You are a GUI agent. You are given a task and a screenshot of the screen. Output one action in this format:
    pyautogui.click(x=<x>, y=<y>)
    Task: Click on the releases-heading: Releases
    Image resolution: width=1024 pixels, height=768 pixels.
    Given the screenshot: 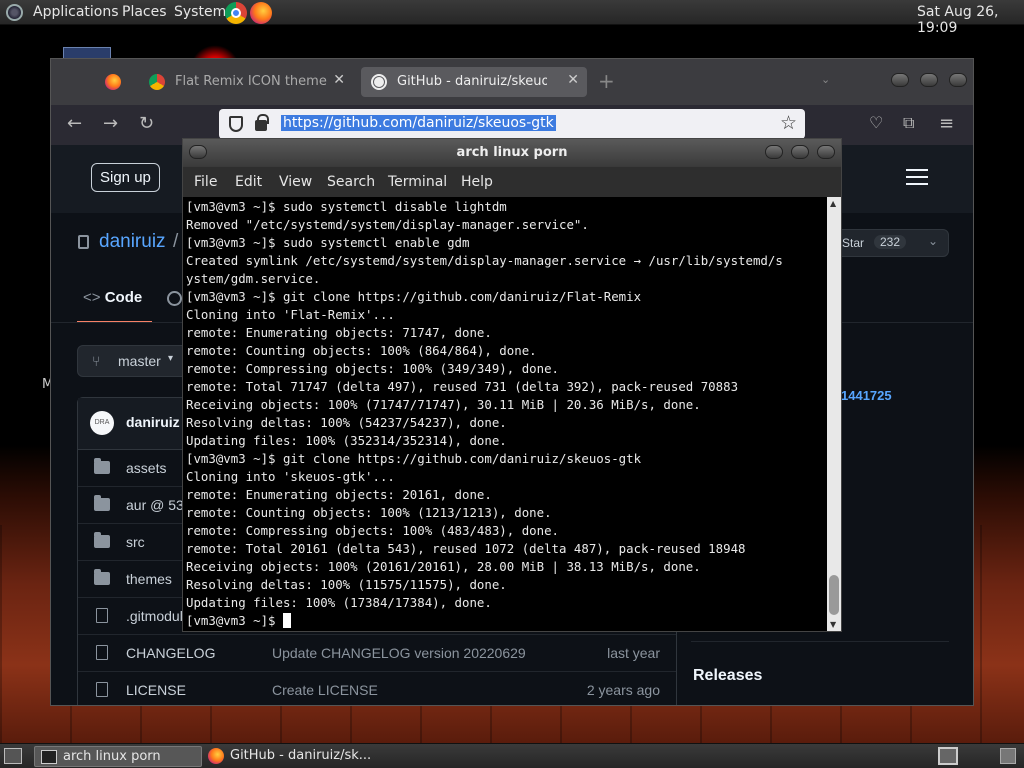 What is the action you would take?
    pyautogui.click(x=727, y=676)
    